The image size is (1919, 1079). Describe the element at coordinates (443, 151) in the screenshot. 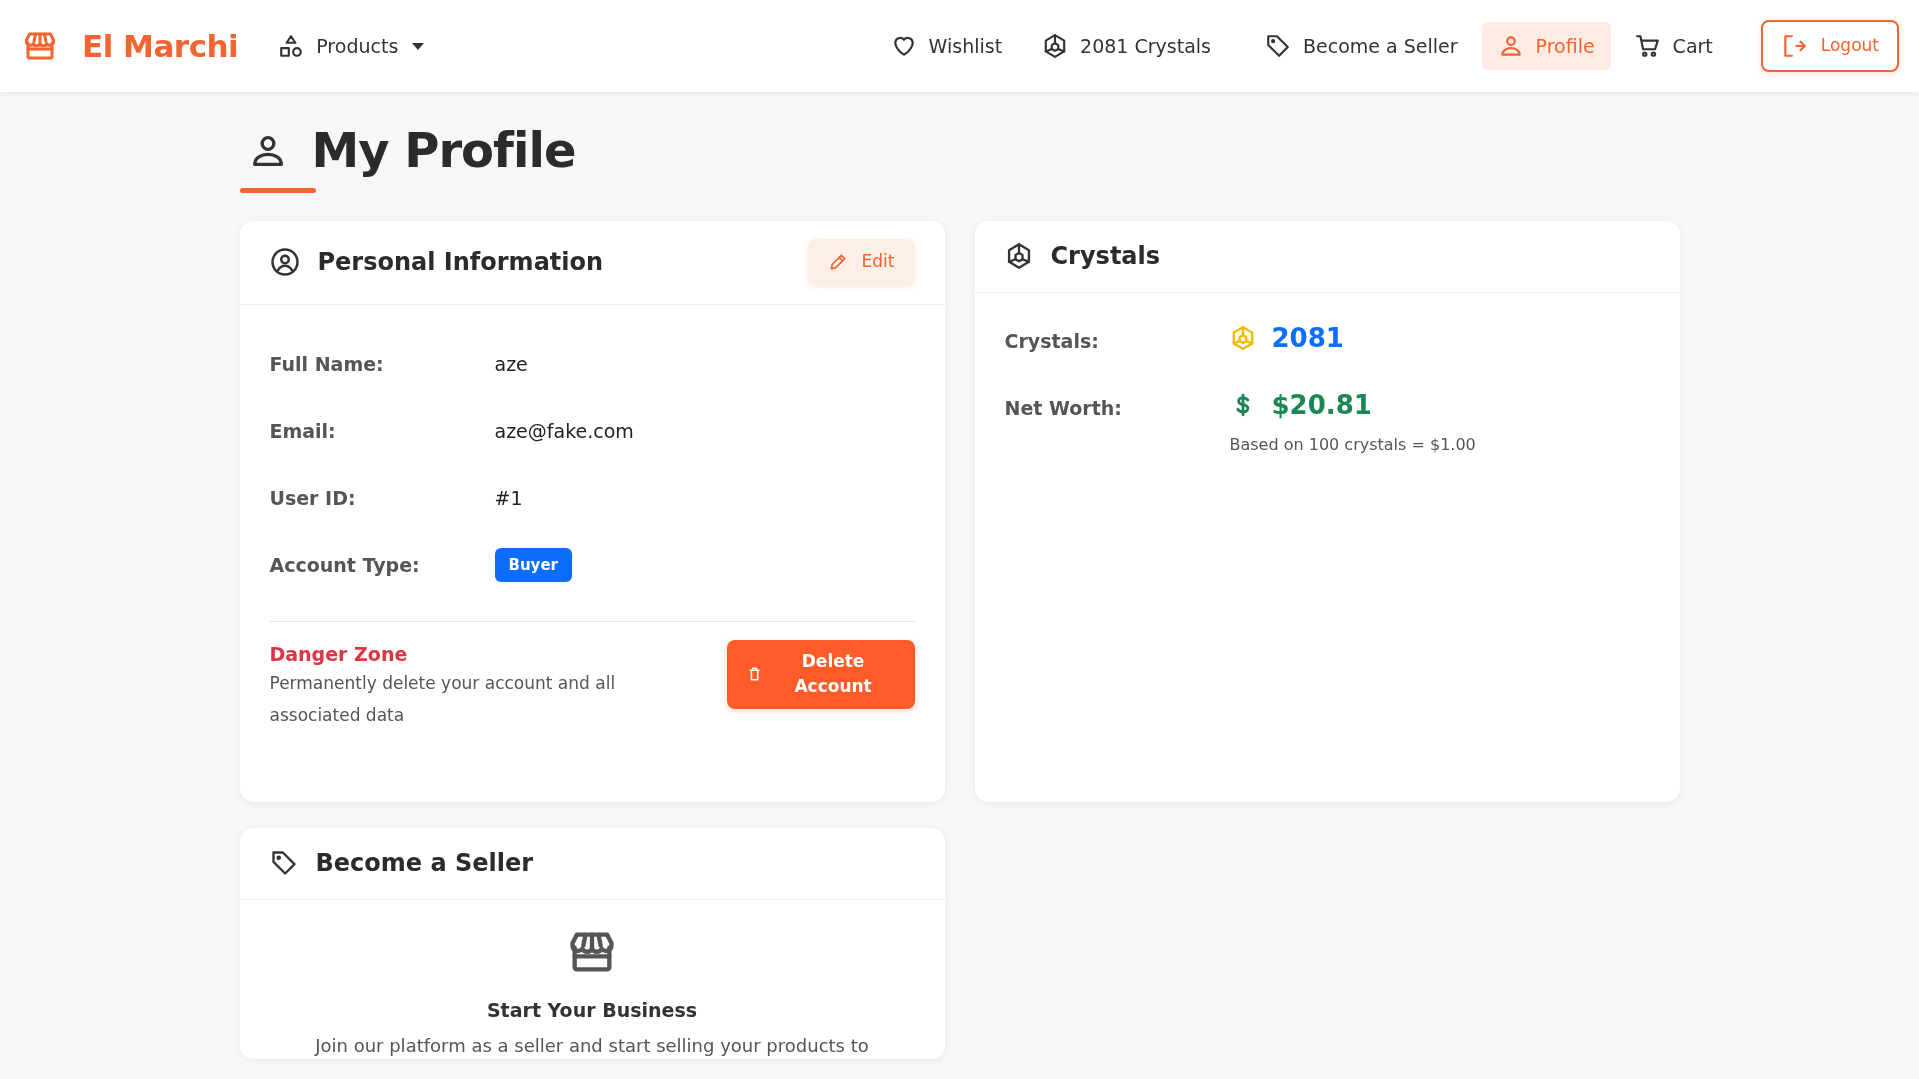

I see `page-title: My Profile` at that location.